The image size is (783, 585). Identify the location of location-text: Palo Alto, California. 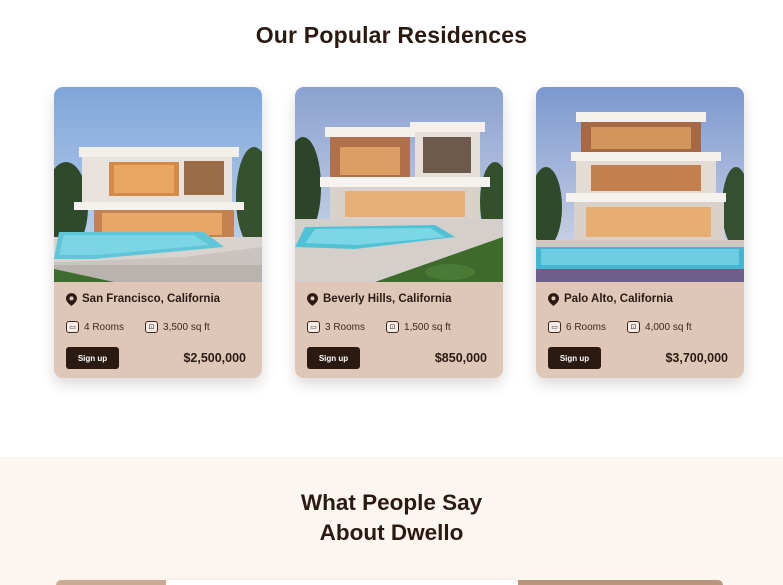
(618, 299).